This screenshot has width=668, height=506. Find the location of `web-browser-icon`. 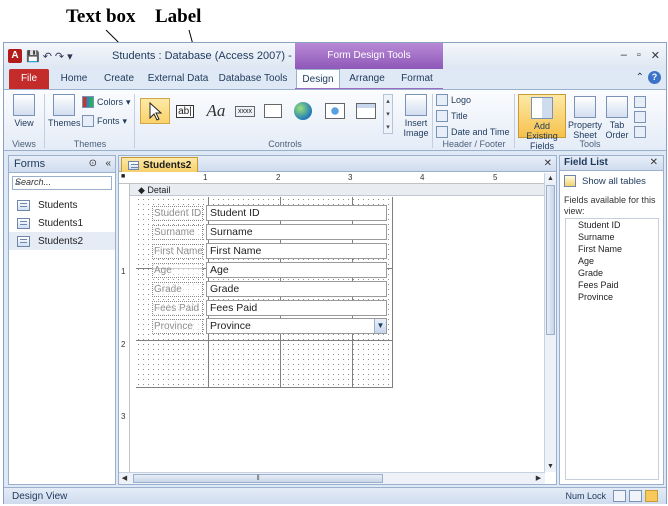

web-browser-icon is located at coordinates (335, 111).